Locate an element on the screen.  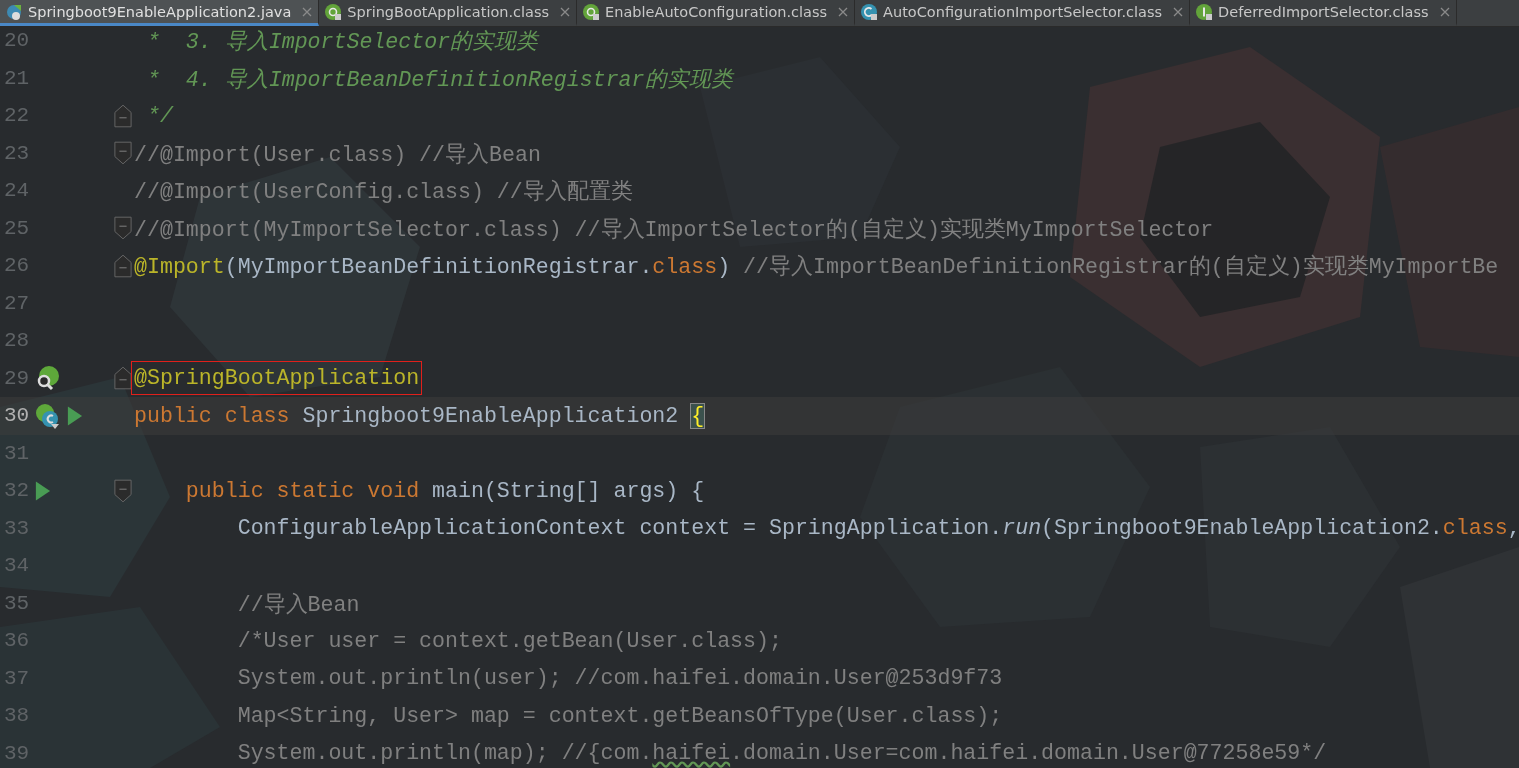
line-number: 27 is located at coordinates (17, 303).